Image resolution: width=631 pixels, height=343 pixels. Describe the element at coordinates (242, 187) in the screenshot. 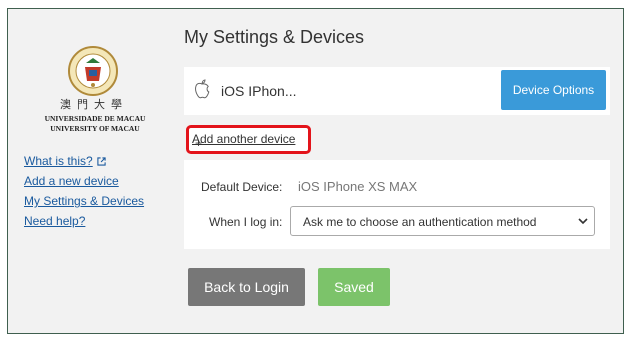

I see `default-device-label: Default Device:` at that location.